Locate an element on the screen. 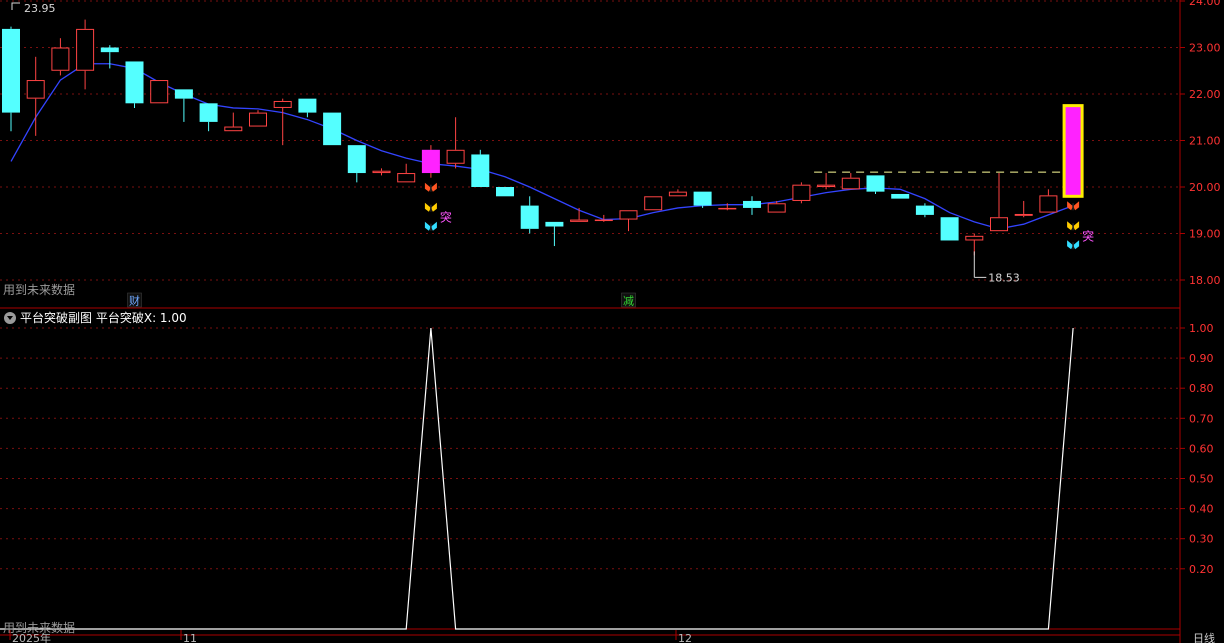 The image size is (1224, 643). indicator-name: 平台突破副图 is located at coordinates (56, 318).